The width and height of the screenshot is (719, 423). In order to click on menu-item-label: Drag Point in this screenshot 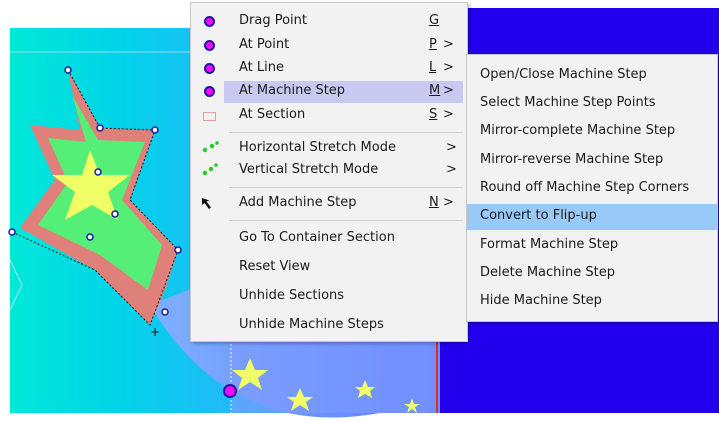, I will do `click(273, 20)`.